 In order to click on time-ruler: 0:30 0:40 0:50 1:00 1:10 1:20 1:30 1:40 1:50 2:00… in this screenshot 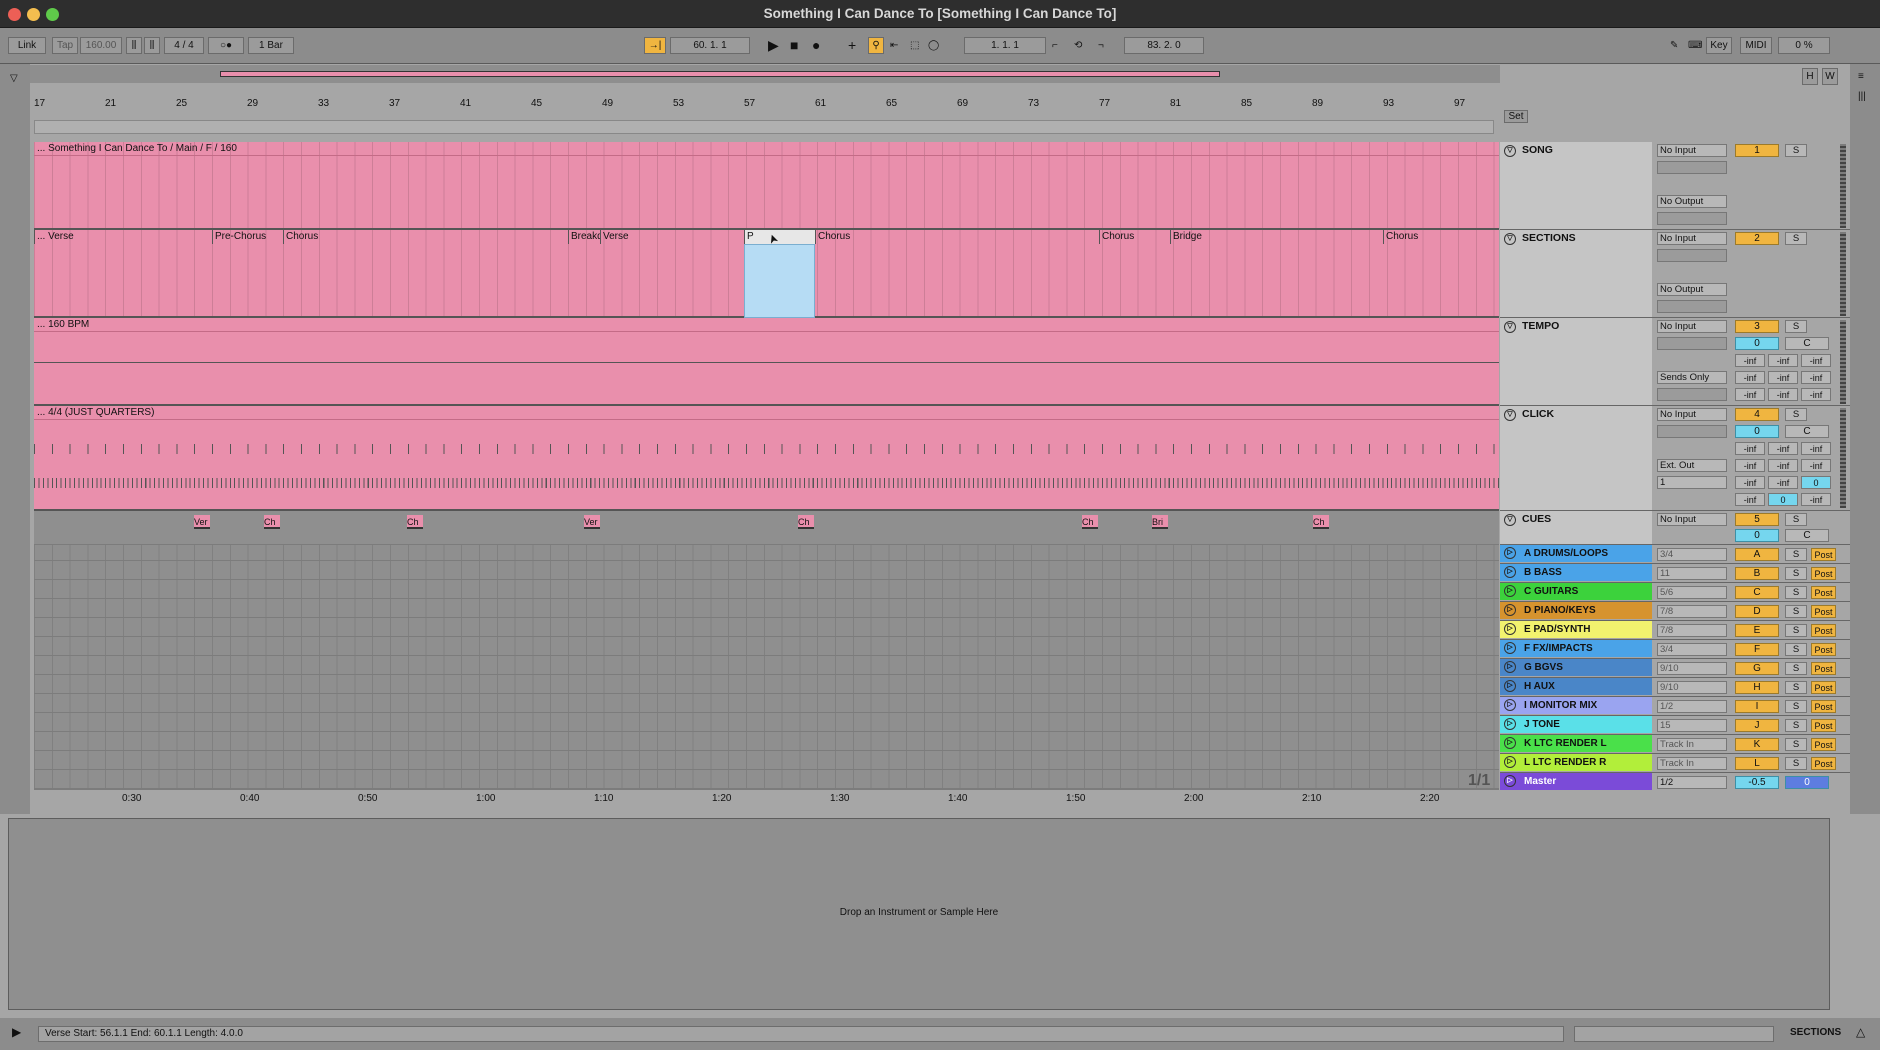, I will do `click(766, 799)`.